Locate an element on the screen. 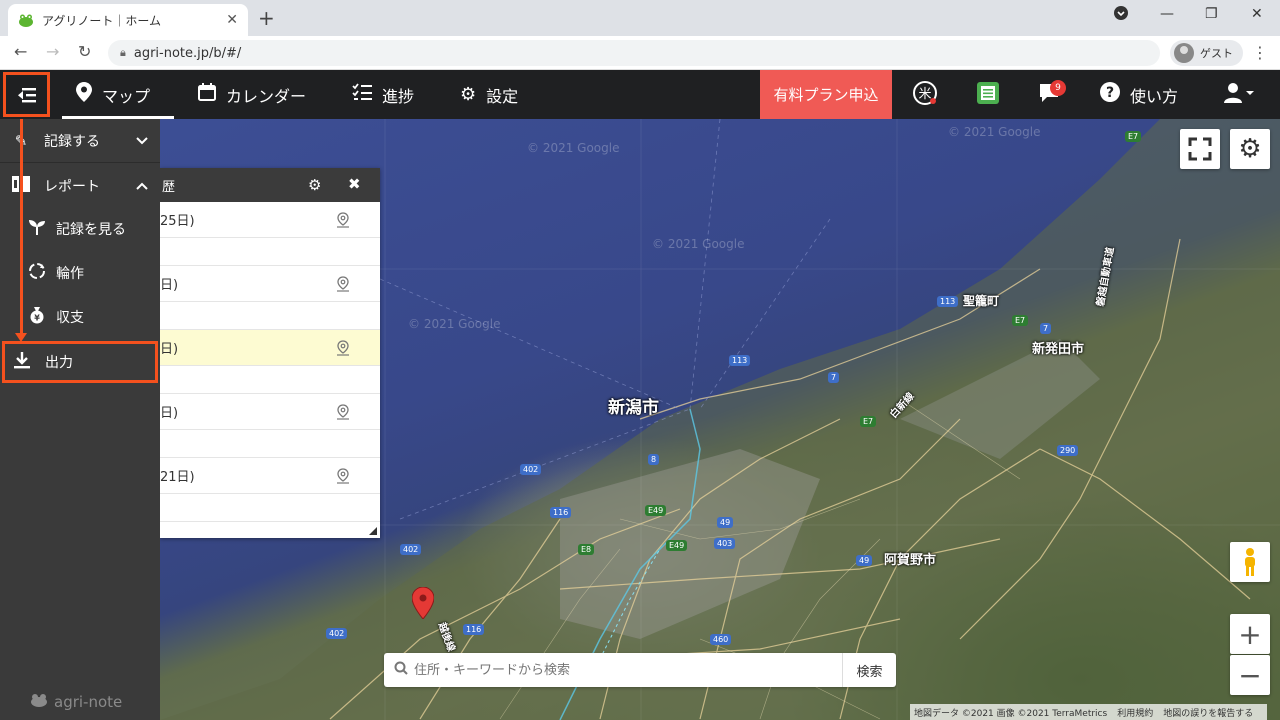 This screenshot has width=1280, height=720. tab-progress: 進捗 is located at coordinates (383, 94).